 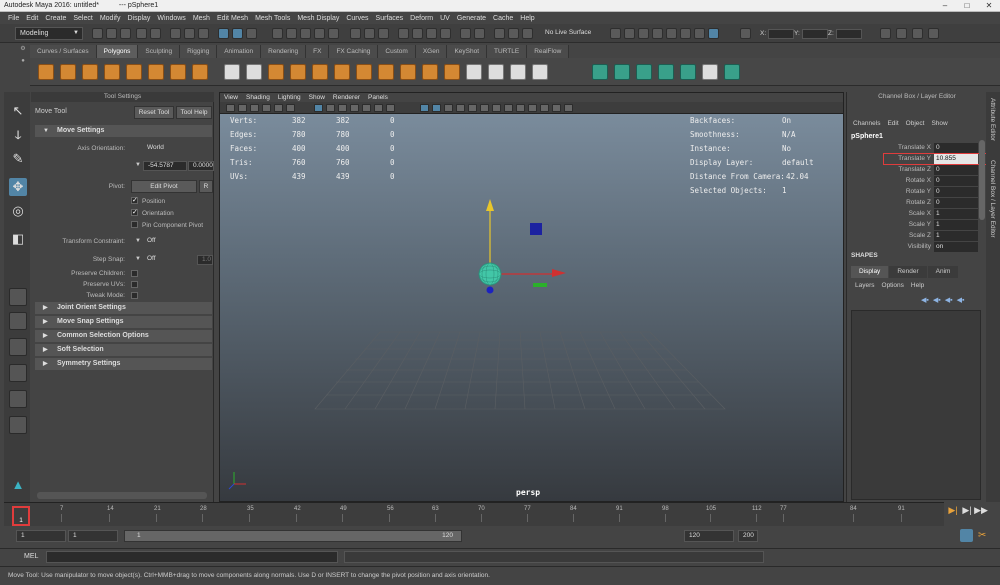 What do you see at coordinates (134, 273) in the screenshot?
I see `preserve-children-checkbox` at bounding box center [134, 273].